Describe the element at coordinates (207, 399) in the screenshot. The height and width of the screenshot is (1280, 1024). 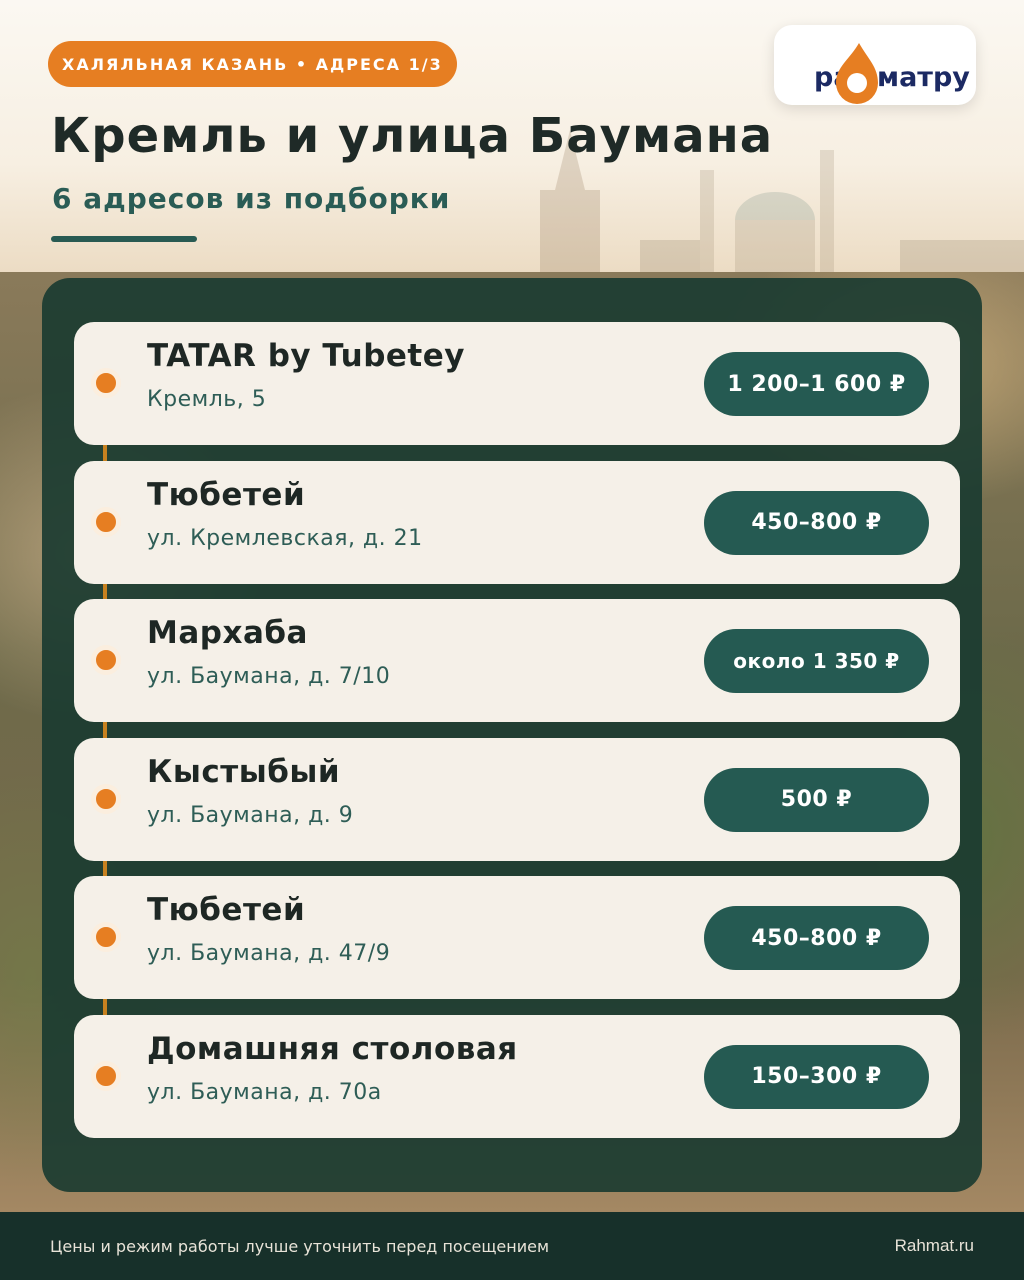
I see `place-address: Кремль, 5` at that location.